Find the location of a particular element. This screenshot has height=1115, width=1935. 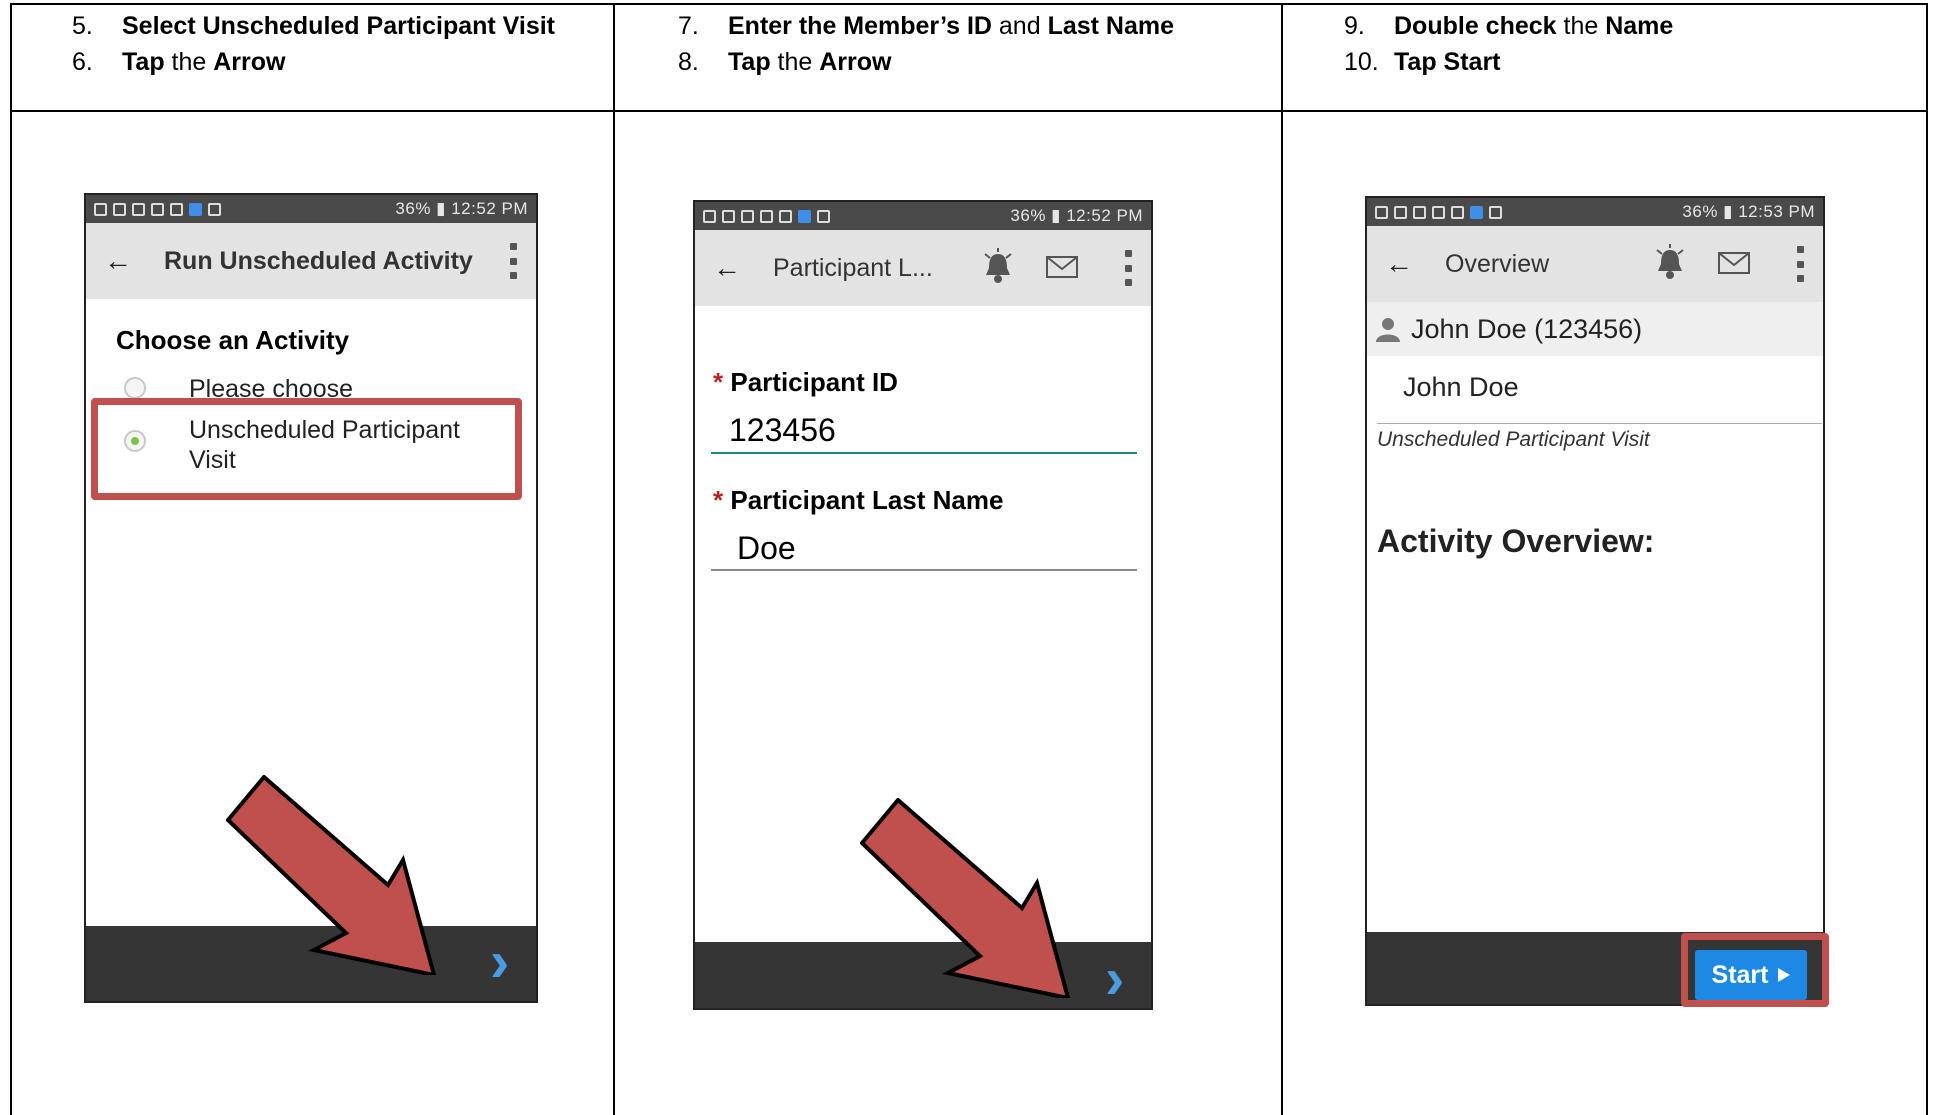

step-number: 5. is located at coordinates (82, 26).